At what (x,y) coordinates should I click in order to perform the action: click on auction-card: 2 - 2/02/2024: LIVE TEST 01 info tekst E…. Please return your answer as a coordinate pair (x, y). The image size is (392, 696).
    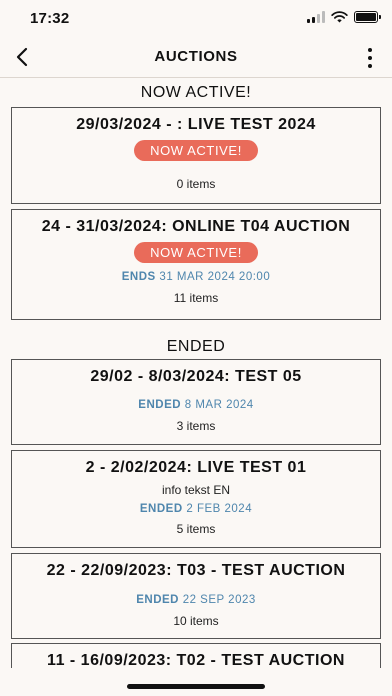
    Looking at the image, I should click on (196, 499).